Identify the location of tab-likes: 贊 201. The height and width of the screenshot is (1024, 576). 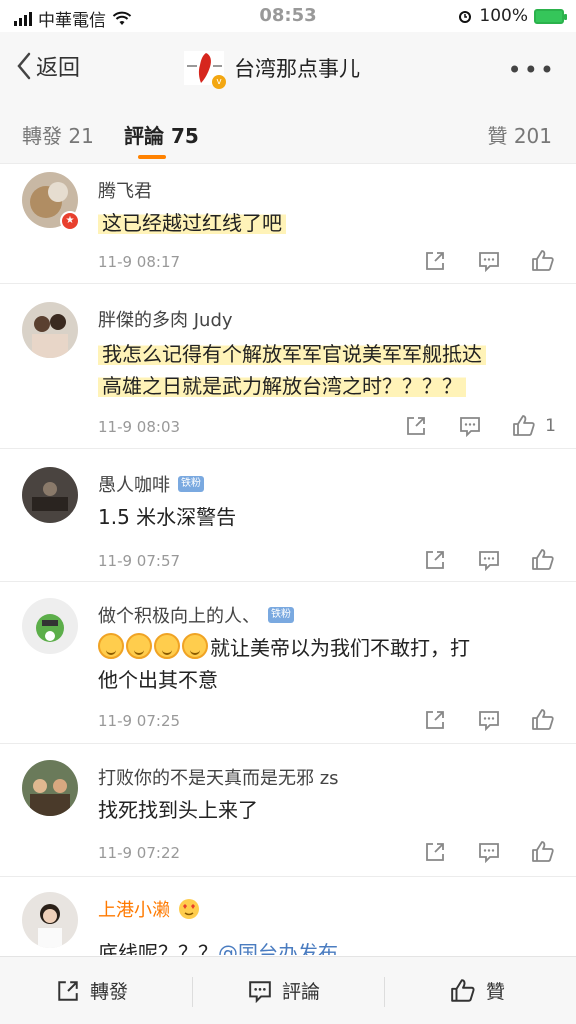
(519, 134).